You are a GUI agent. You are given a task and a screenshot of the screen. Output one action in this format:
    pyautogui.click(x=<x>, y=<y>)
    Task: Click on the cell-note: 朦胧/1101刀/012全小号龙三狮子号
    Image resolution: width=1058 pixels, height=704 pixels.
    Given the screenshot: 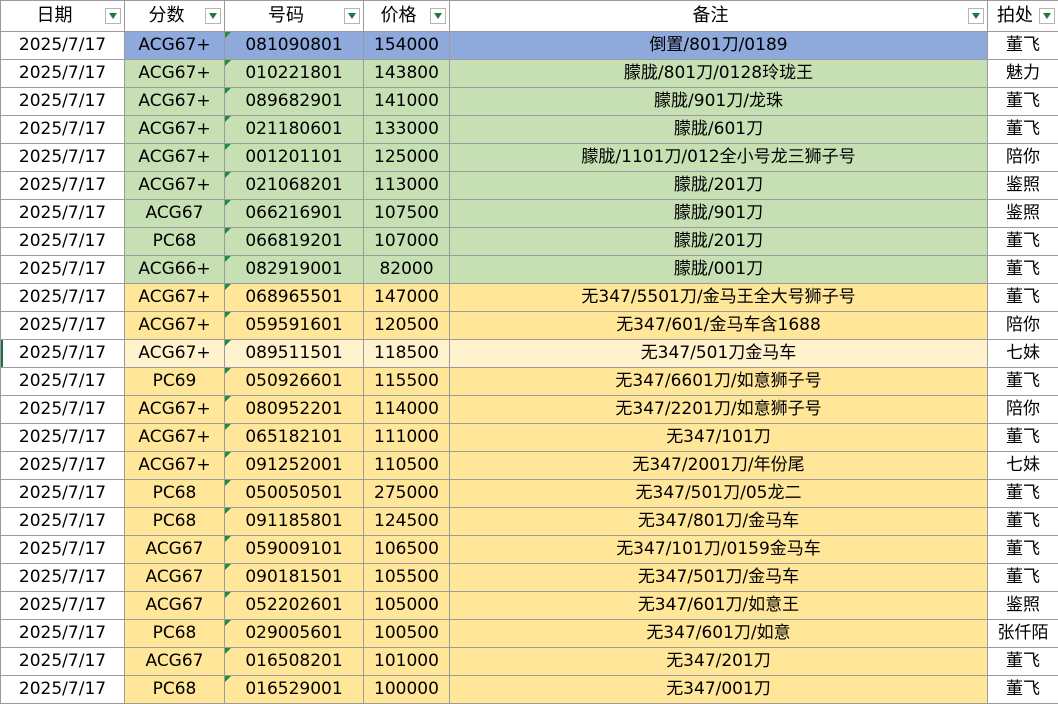 What is the action you would take?
    pyautogui.click(x=718, y=157)
    